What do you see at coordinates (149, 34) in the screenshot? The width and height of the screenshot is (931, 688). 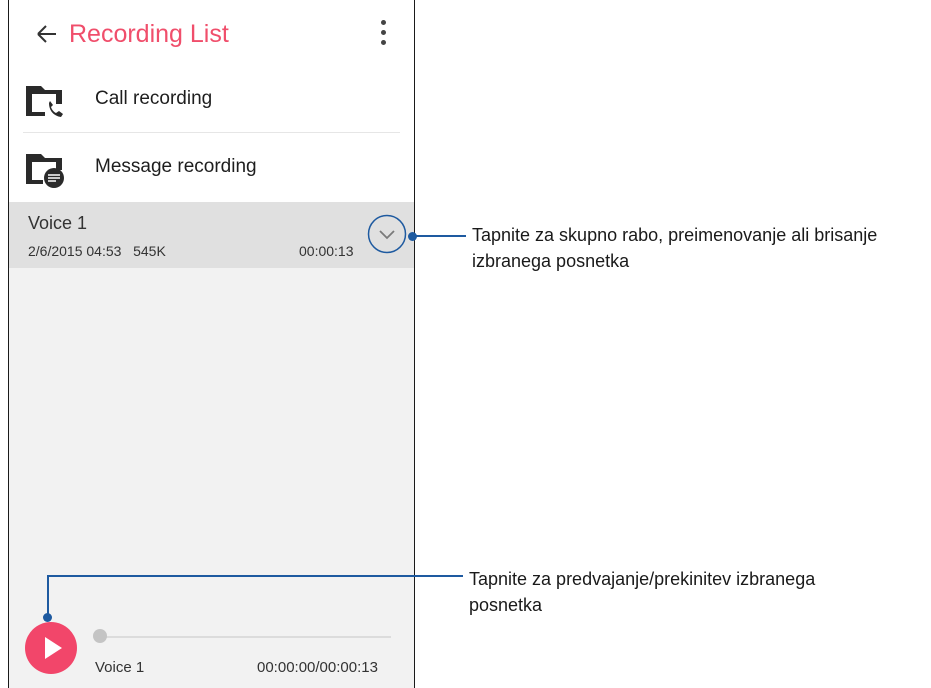 I see `page-title: Recording List` at bounding box center [149, 34].